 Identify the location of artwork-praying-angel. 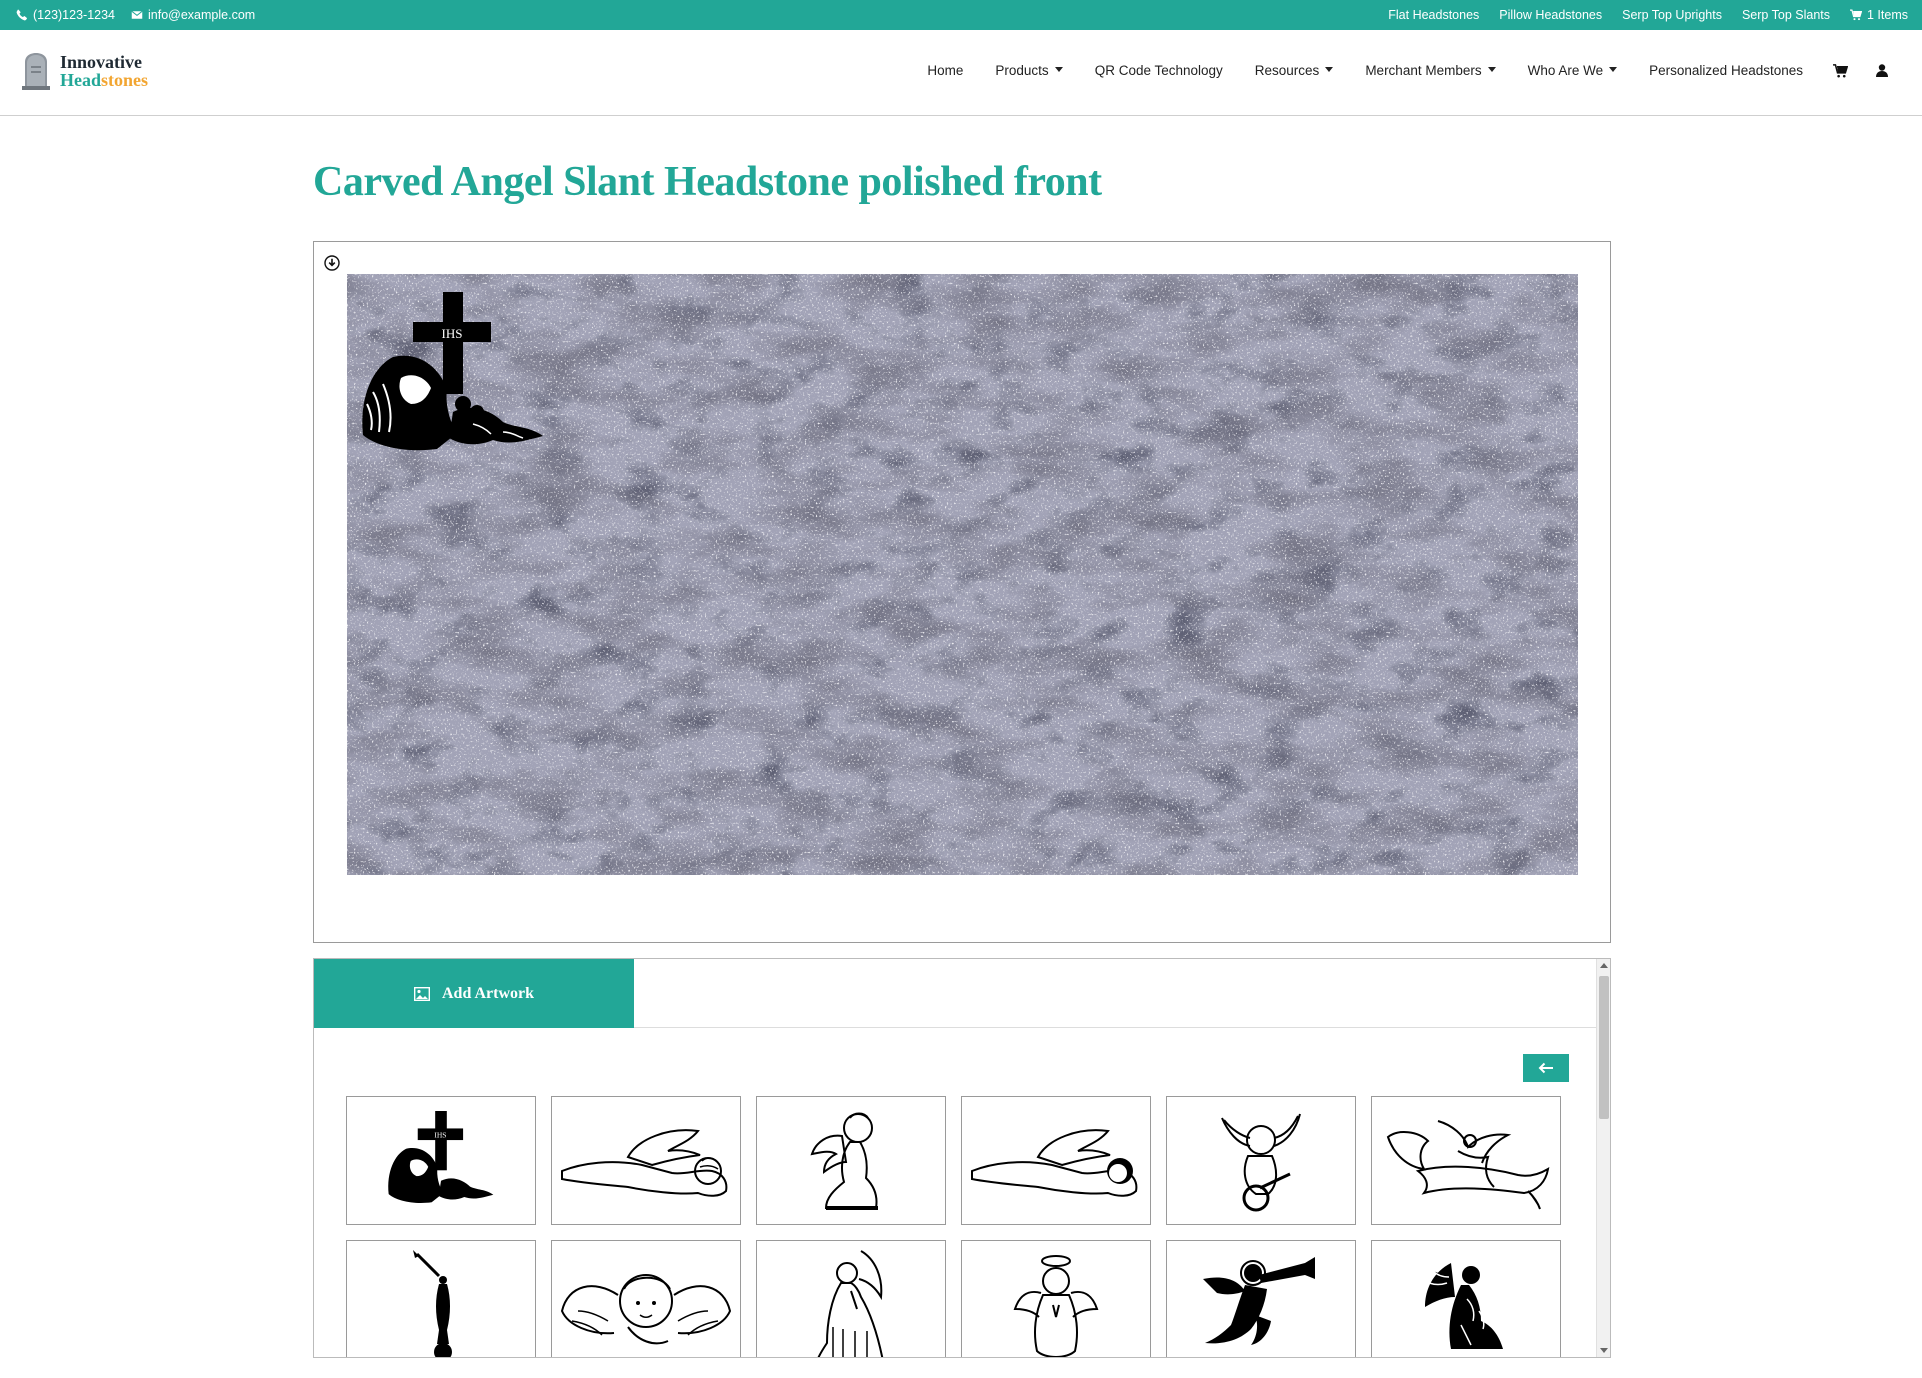
(851, 1298).